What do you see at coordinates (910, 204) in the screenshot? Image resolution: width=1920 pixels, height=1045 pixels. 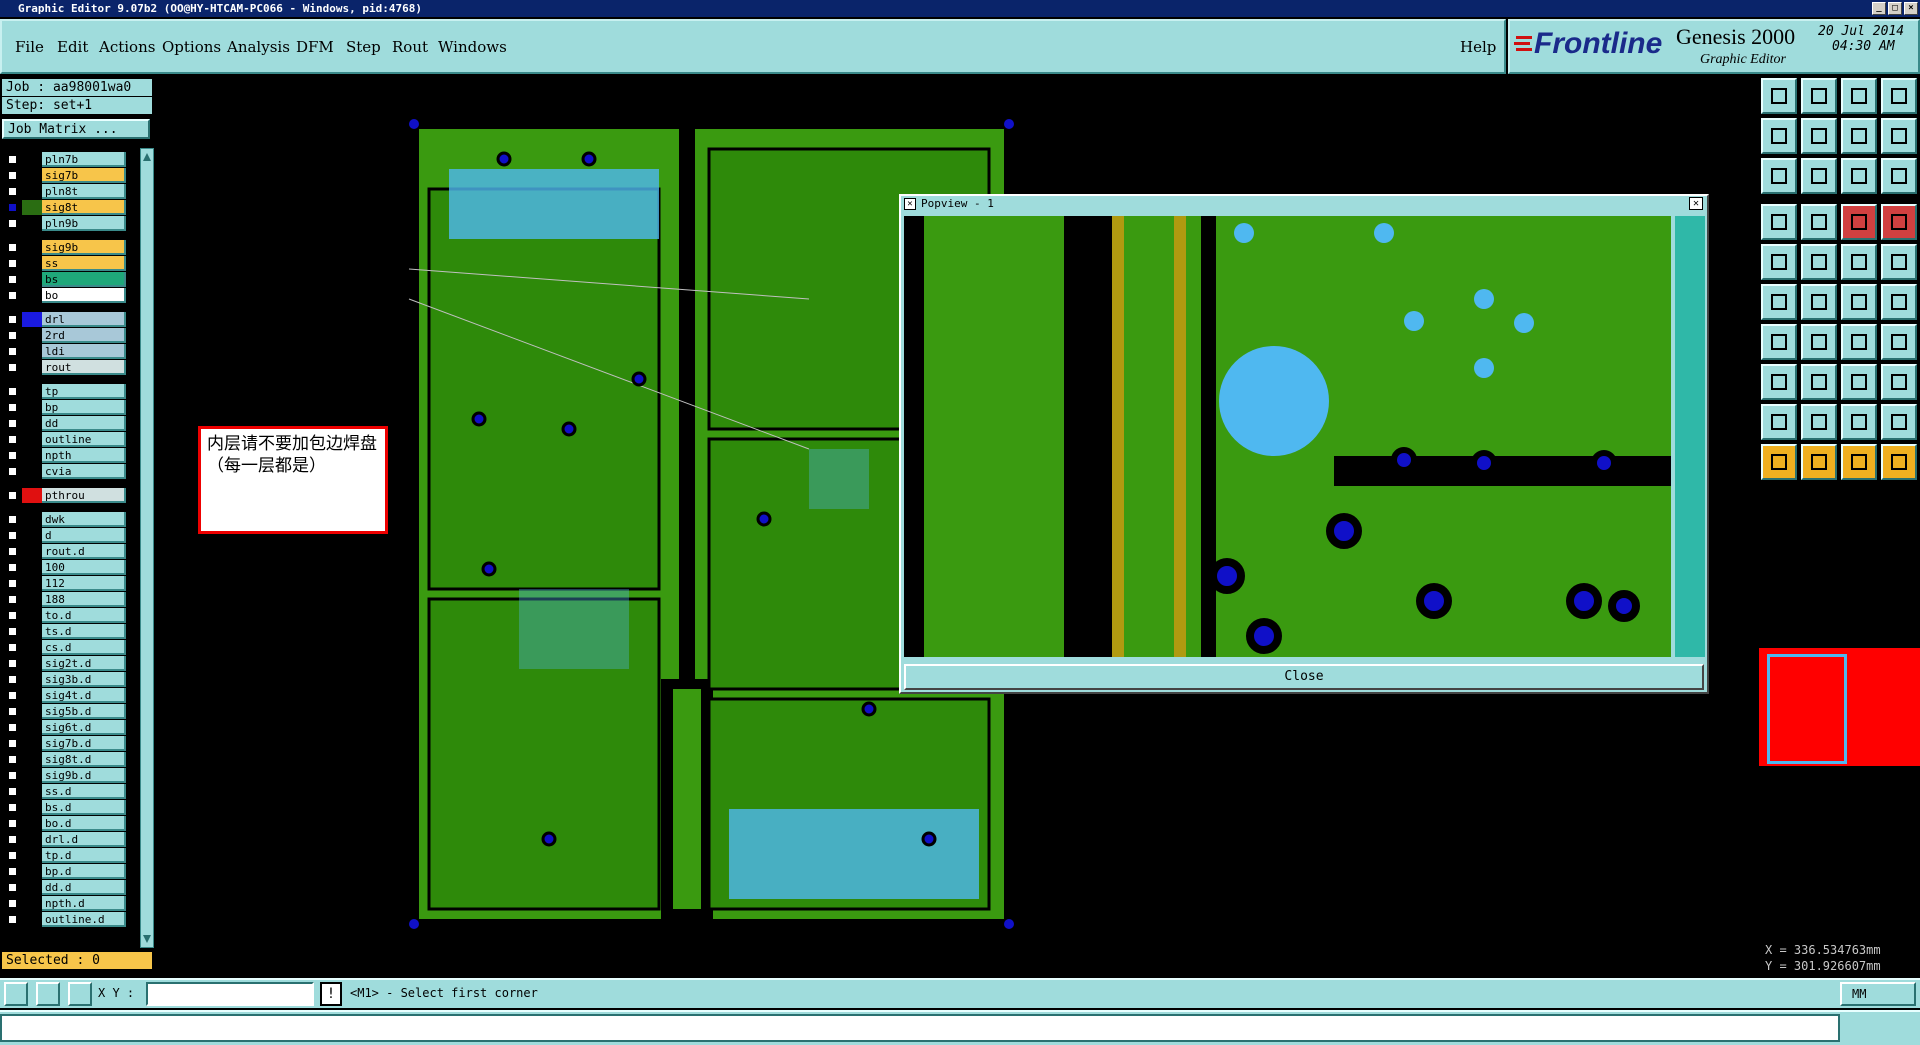 I see `popview-menu-icon: ✕` at bounding box center [910, 204].